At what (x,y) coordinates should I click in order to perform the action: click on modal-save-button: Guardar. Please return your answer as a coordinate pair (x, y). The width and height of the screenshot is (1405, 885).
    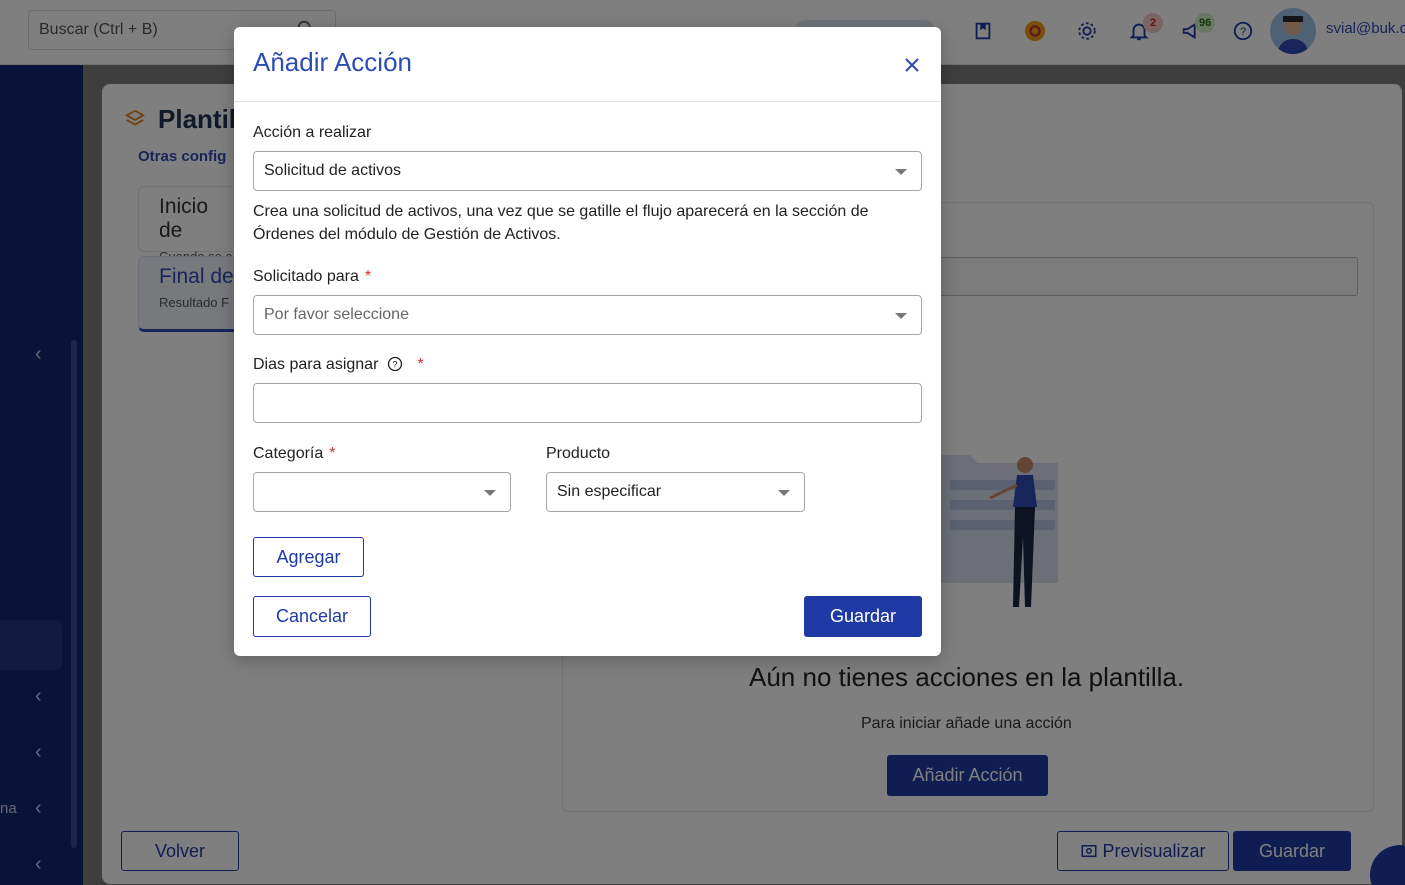
    Looking at the image, I should click on (863, 616).